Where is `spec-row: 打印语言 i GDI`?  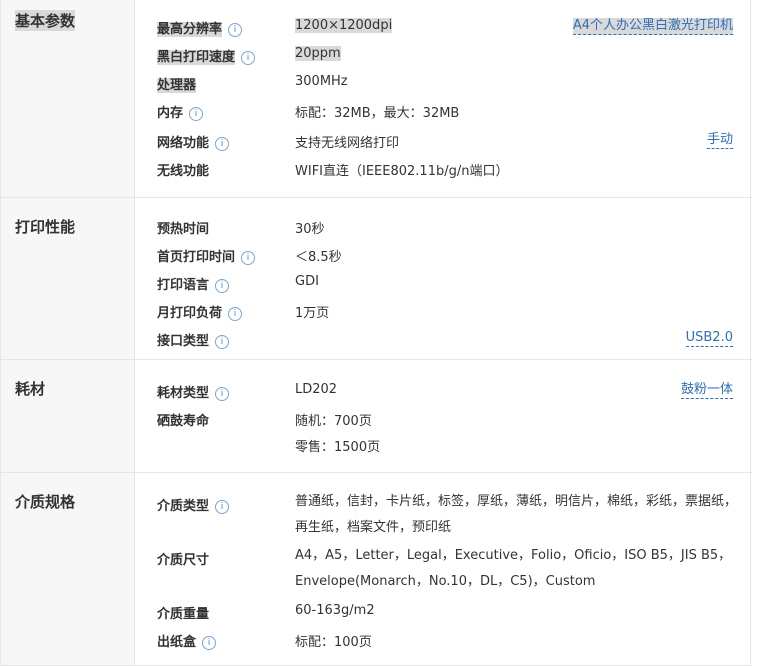 spec-row: 打印语言 i GDI is located at coordinates (443, 283).